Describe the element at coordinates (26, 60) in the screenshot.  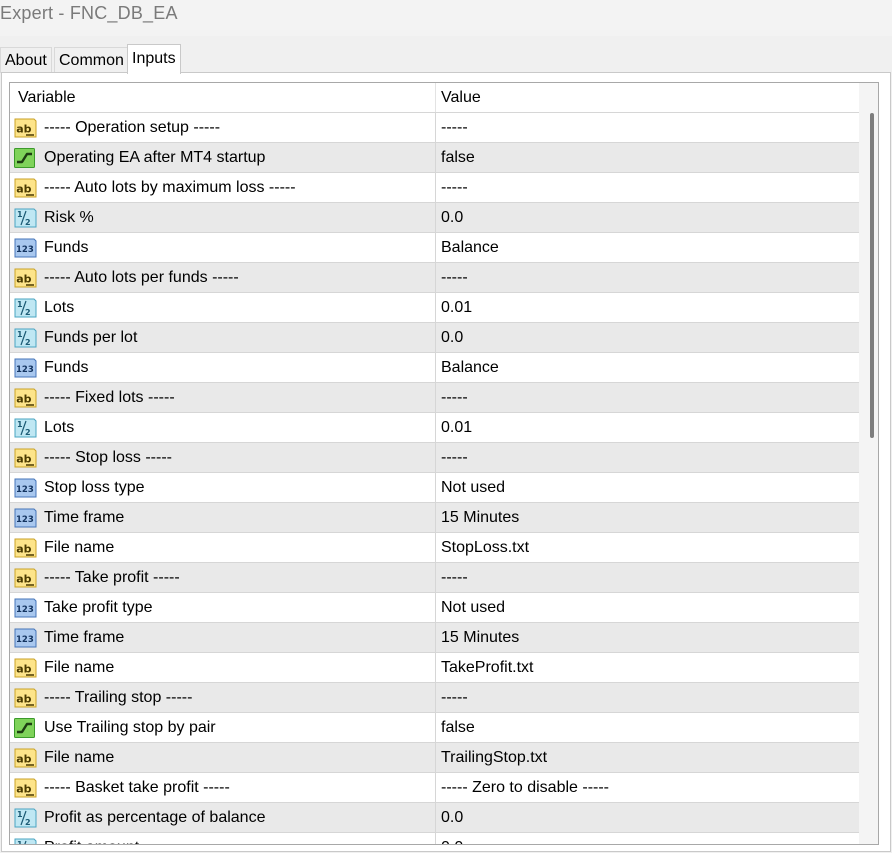
I see `tab-about: About` at that location.